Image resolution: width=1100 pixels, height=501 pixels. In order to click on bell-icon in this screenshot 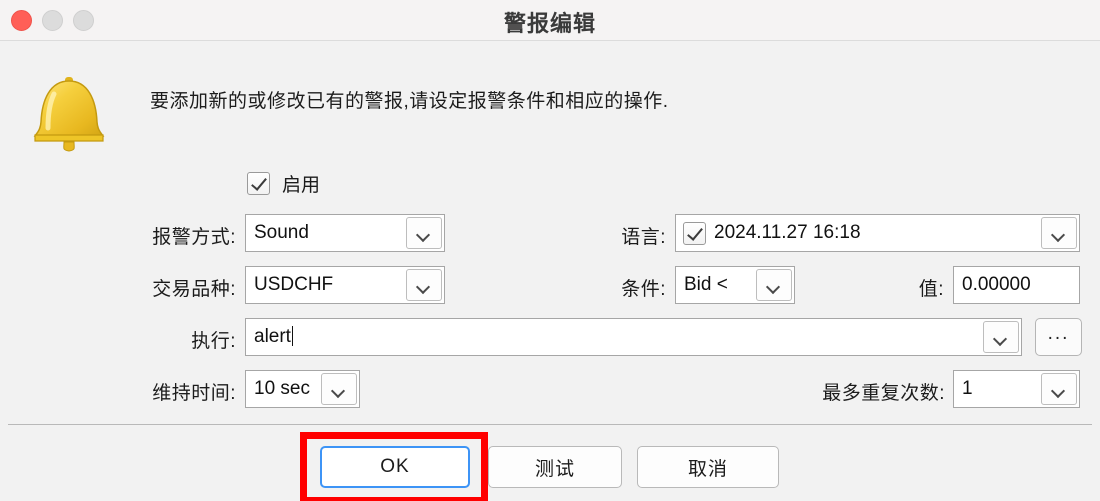, I will do `click(69, 114)`.